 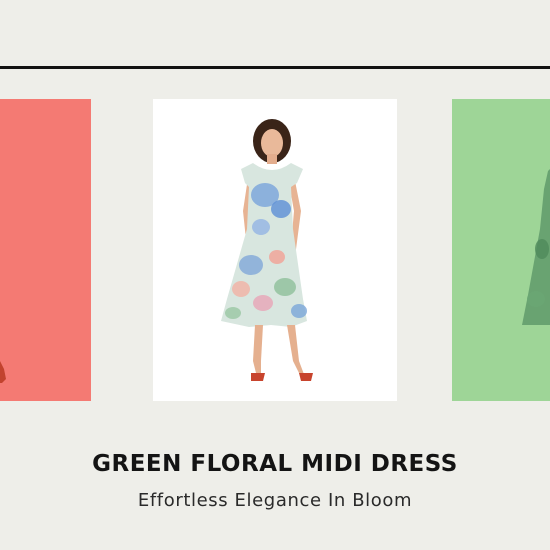 What do you see at coordinates (45, 250) in the screenshot?
I see `carousel-slide-previous` at bounding box center [45, 250].